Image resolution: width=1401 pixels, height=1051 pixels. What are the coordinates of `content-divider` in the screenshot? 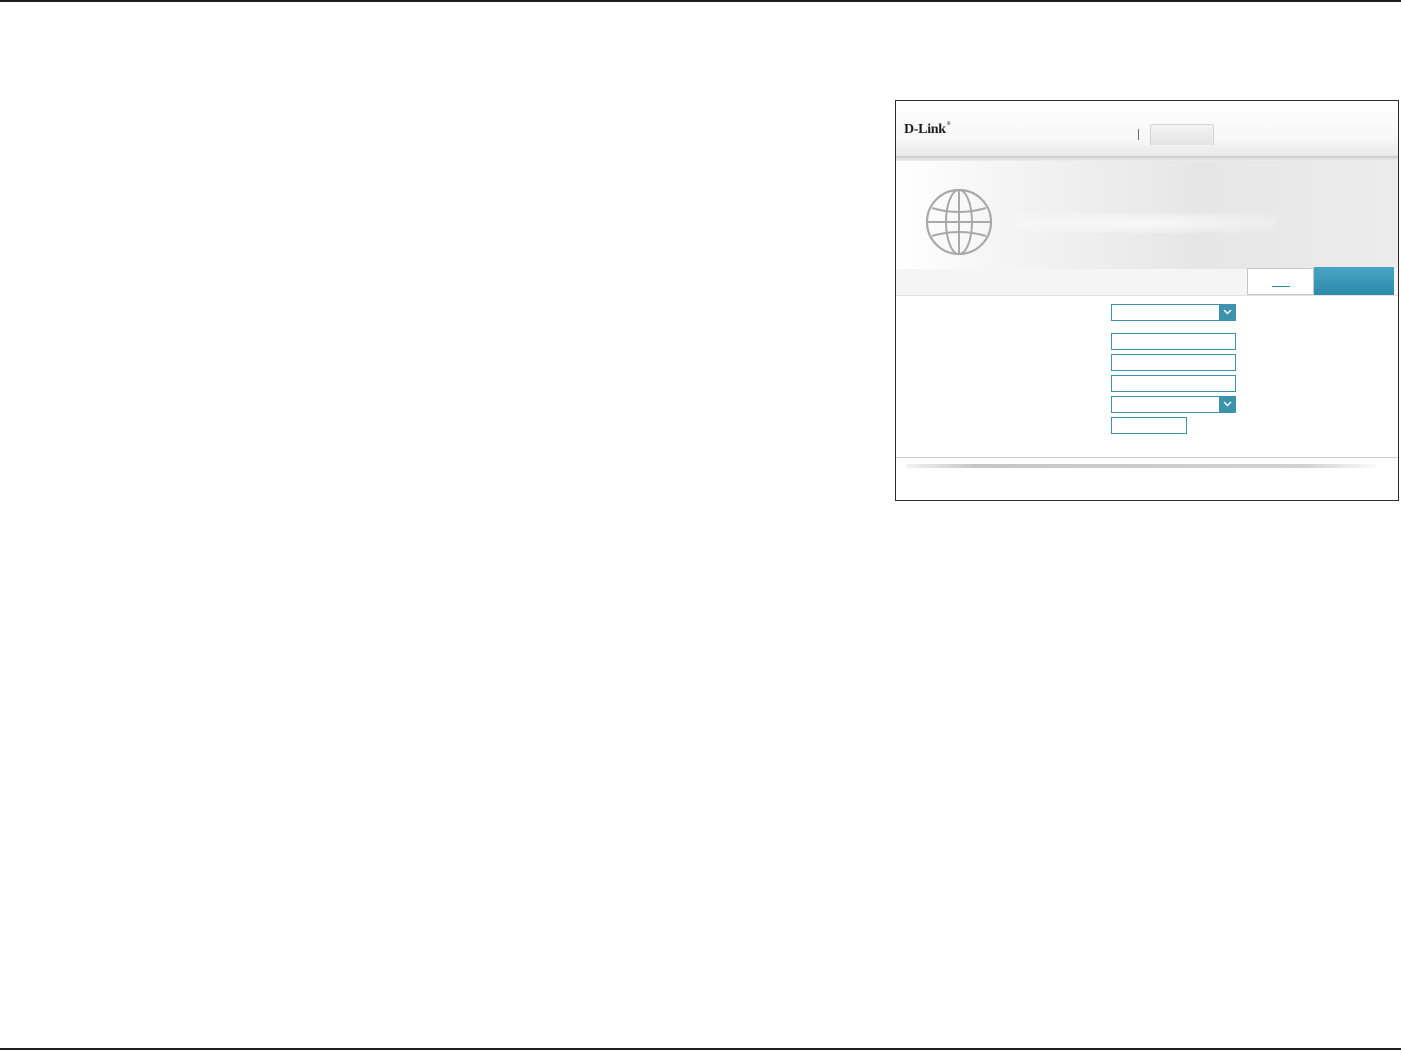 It's located at (1147, 457).